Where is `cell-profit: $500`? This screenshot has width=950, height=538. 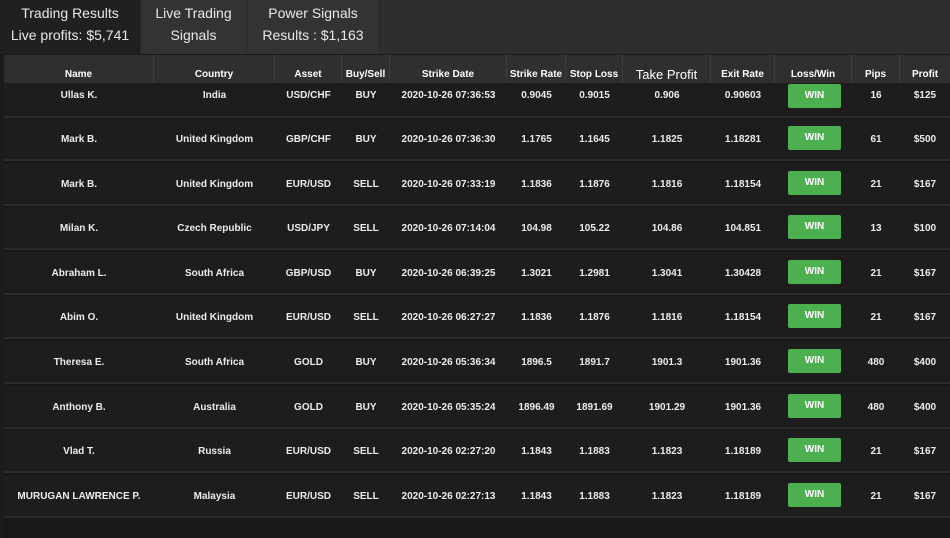 cell-profit: $500 is located at coordinates (925, 139).